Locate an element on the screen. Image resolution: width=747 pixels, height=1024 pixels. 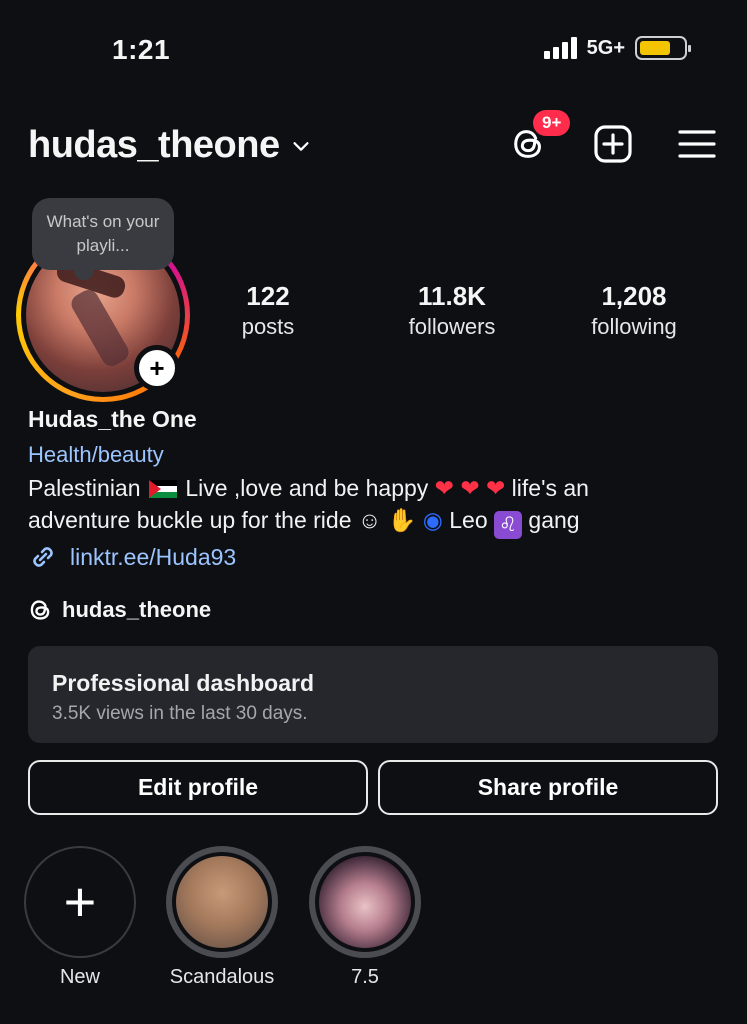
posts-count: 122 is located at coordinates (268, 296).